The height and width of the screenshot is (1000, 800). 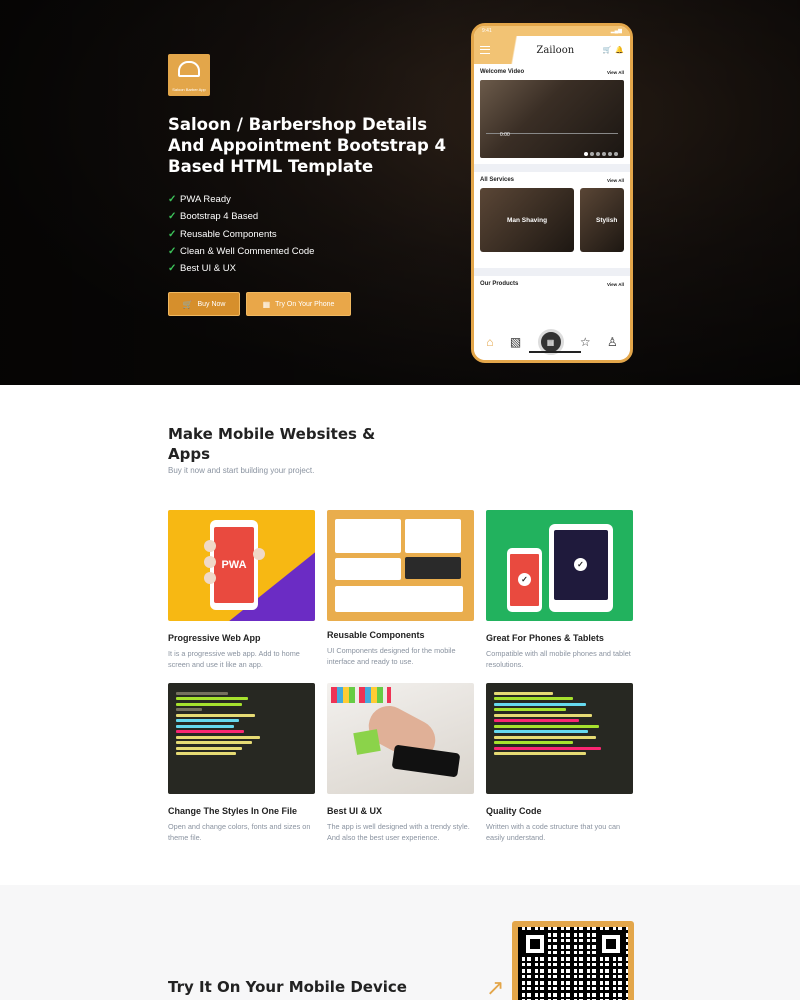 What do you see at coordinates (497, 180) in the screenshot?
I see `services-title: All Services` at bounding box center [497, 180].